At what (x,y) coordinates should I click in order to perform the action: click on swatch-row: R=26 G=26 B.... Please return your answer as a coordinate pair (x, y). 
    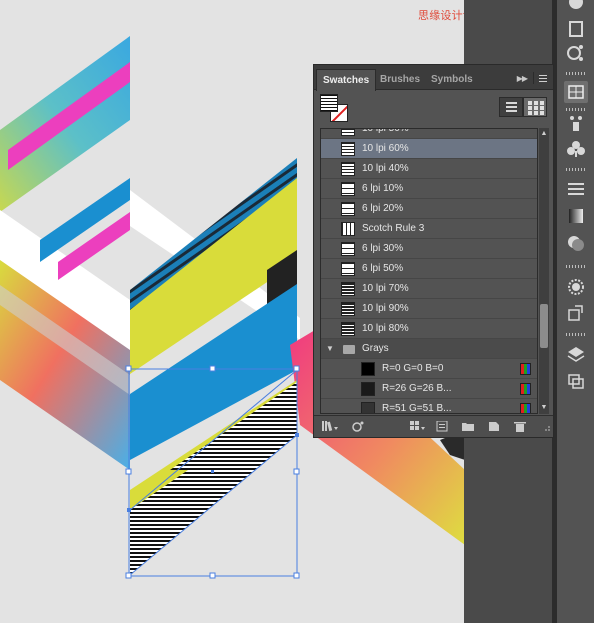
    Looking at the image, I should click on (429, 389).